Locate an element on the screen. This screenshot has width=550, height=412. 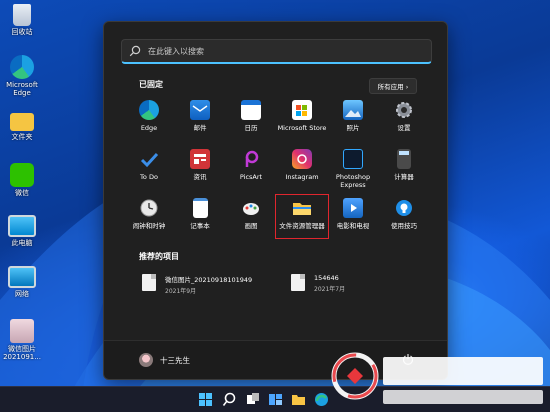
photos-icon is located at coordinates (353, 110).